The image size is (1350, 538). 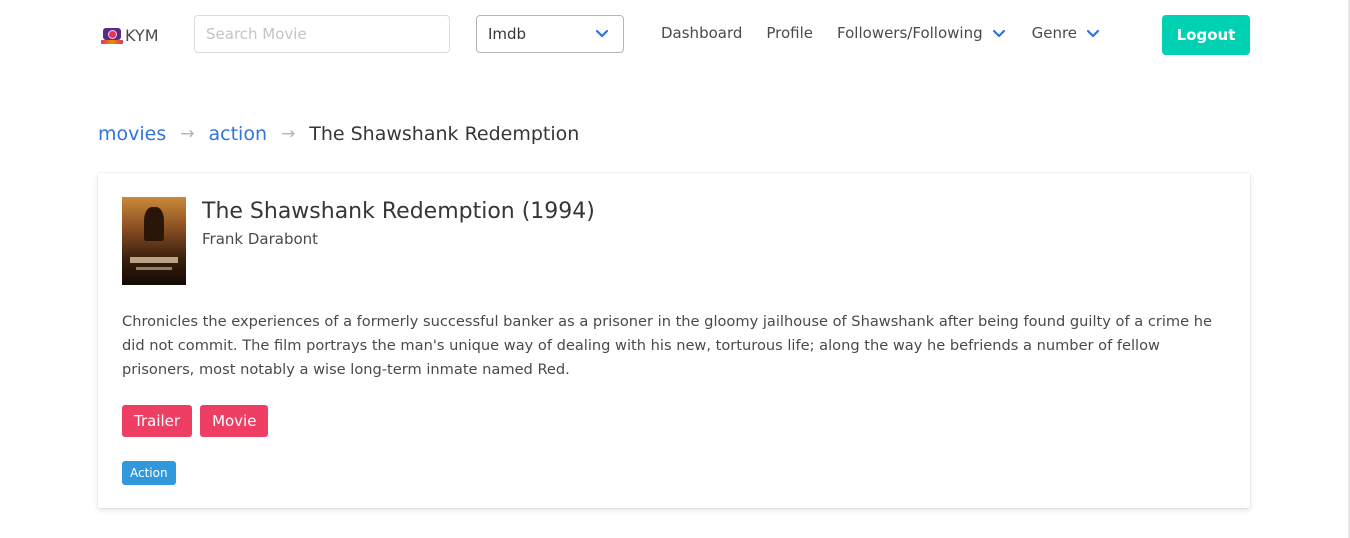 I want to click on nav-profile: Profile, so click(x=789, y=33).